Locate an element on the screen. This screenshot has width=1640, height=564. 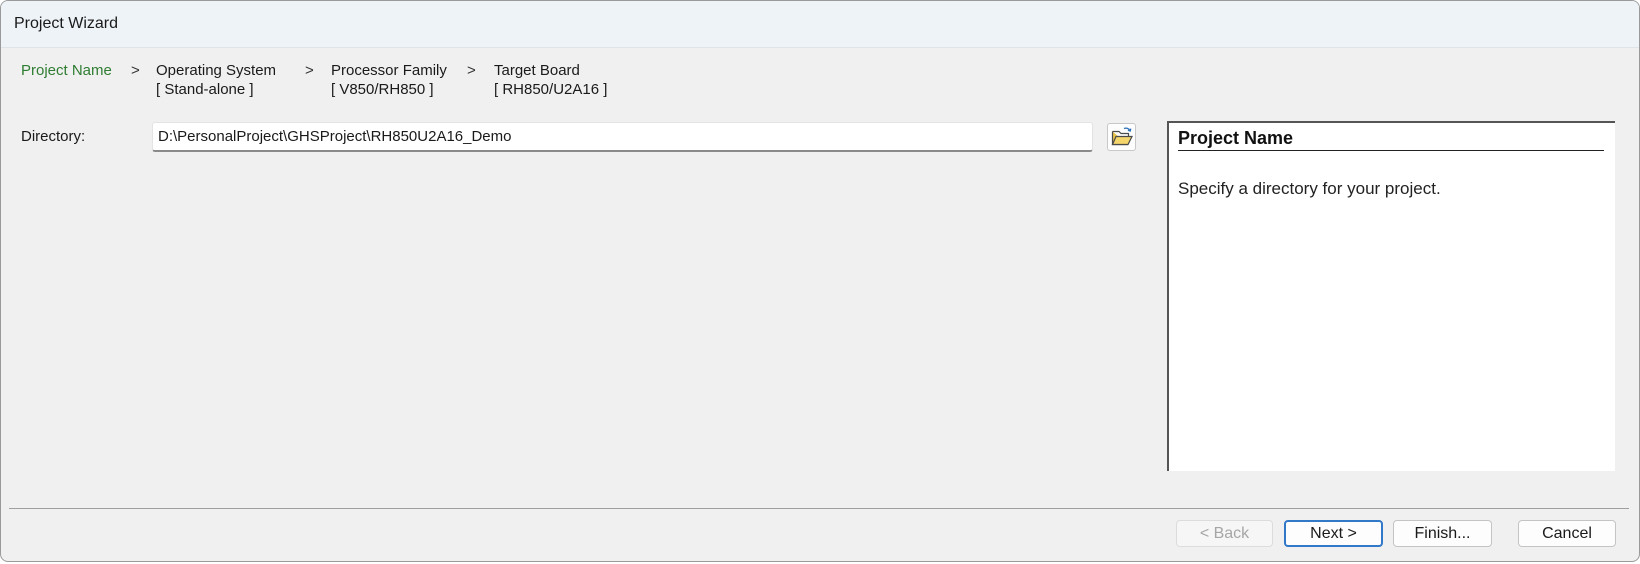
breadcrumb-step-operating-system: Operating System [ Stand-alone ] is located at coordinates (216, 80).